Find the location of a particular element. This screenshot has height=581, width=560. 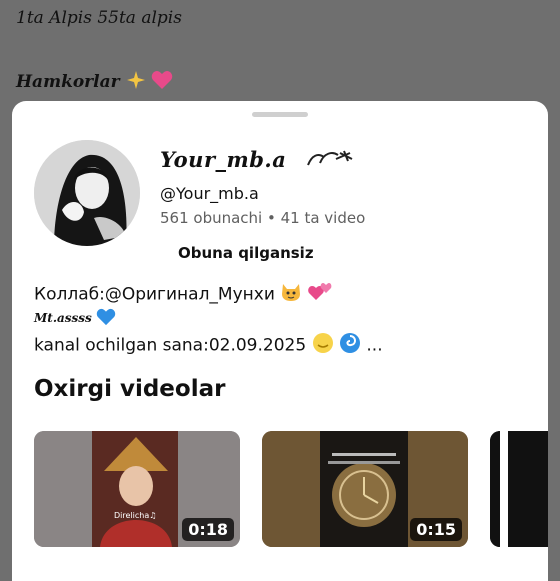

two-hearts-icon is located at coordinates (319, 294).